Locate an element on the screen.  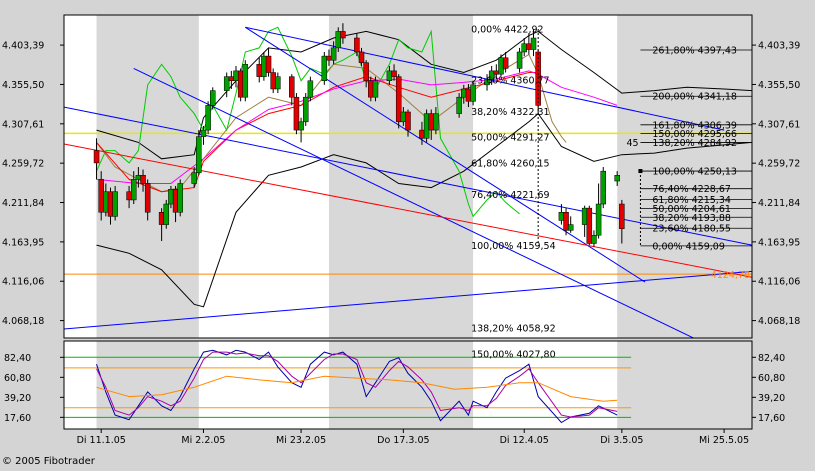
osc-y-tick-label-left-0: 82,40 is located at coordinates (17, 358).